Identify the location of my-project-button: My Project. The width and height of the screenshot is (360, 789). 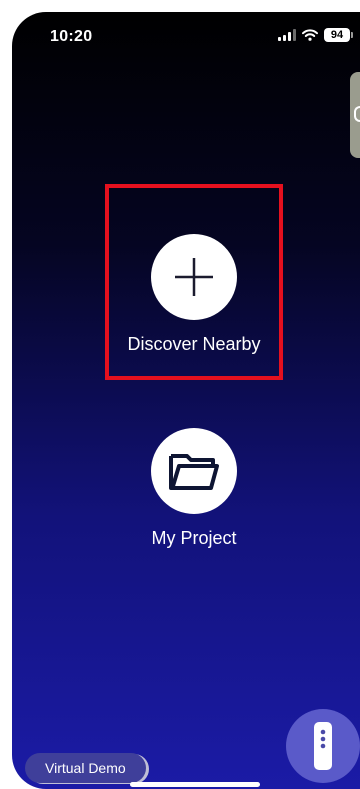
(194, 488).